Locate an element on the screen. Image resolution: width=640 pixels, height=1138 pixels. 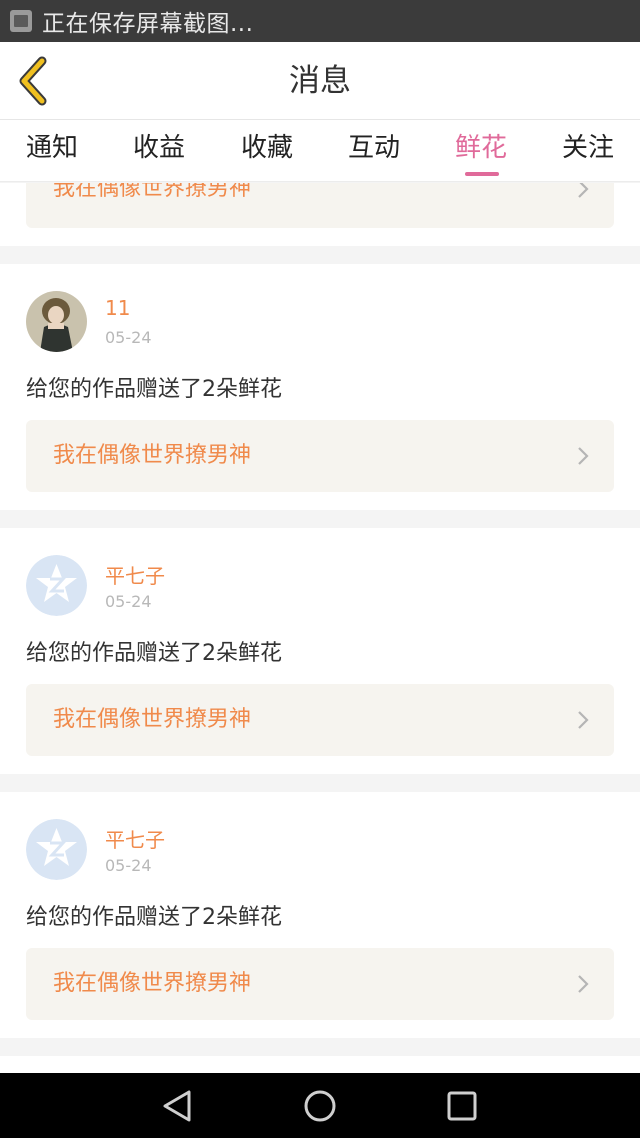
photo-avatar-icon is located at coordinates (56, 321).